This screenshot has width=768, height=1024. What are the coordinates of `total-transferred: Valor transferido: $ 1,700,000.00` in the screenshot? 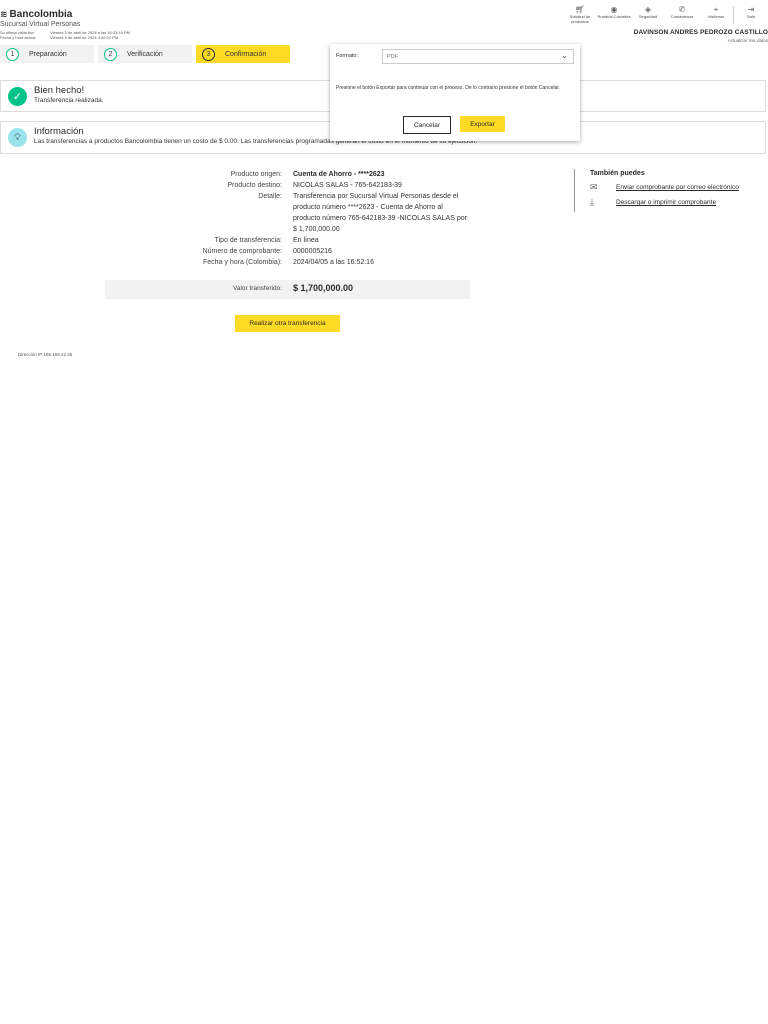 It's located at (287, 289).